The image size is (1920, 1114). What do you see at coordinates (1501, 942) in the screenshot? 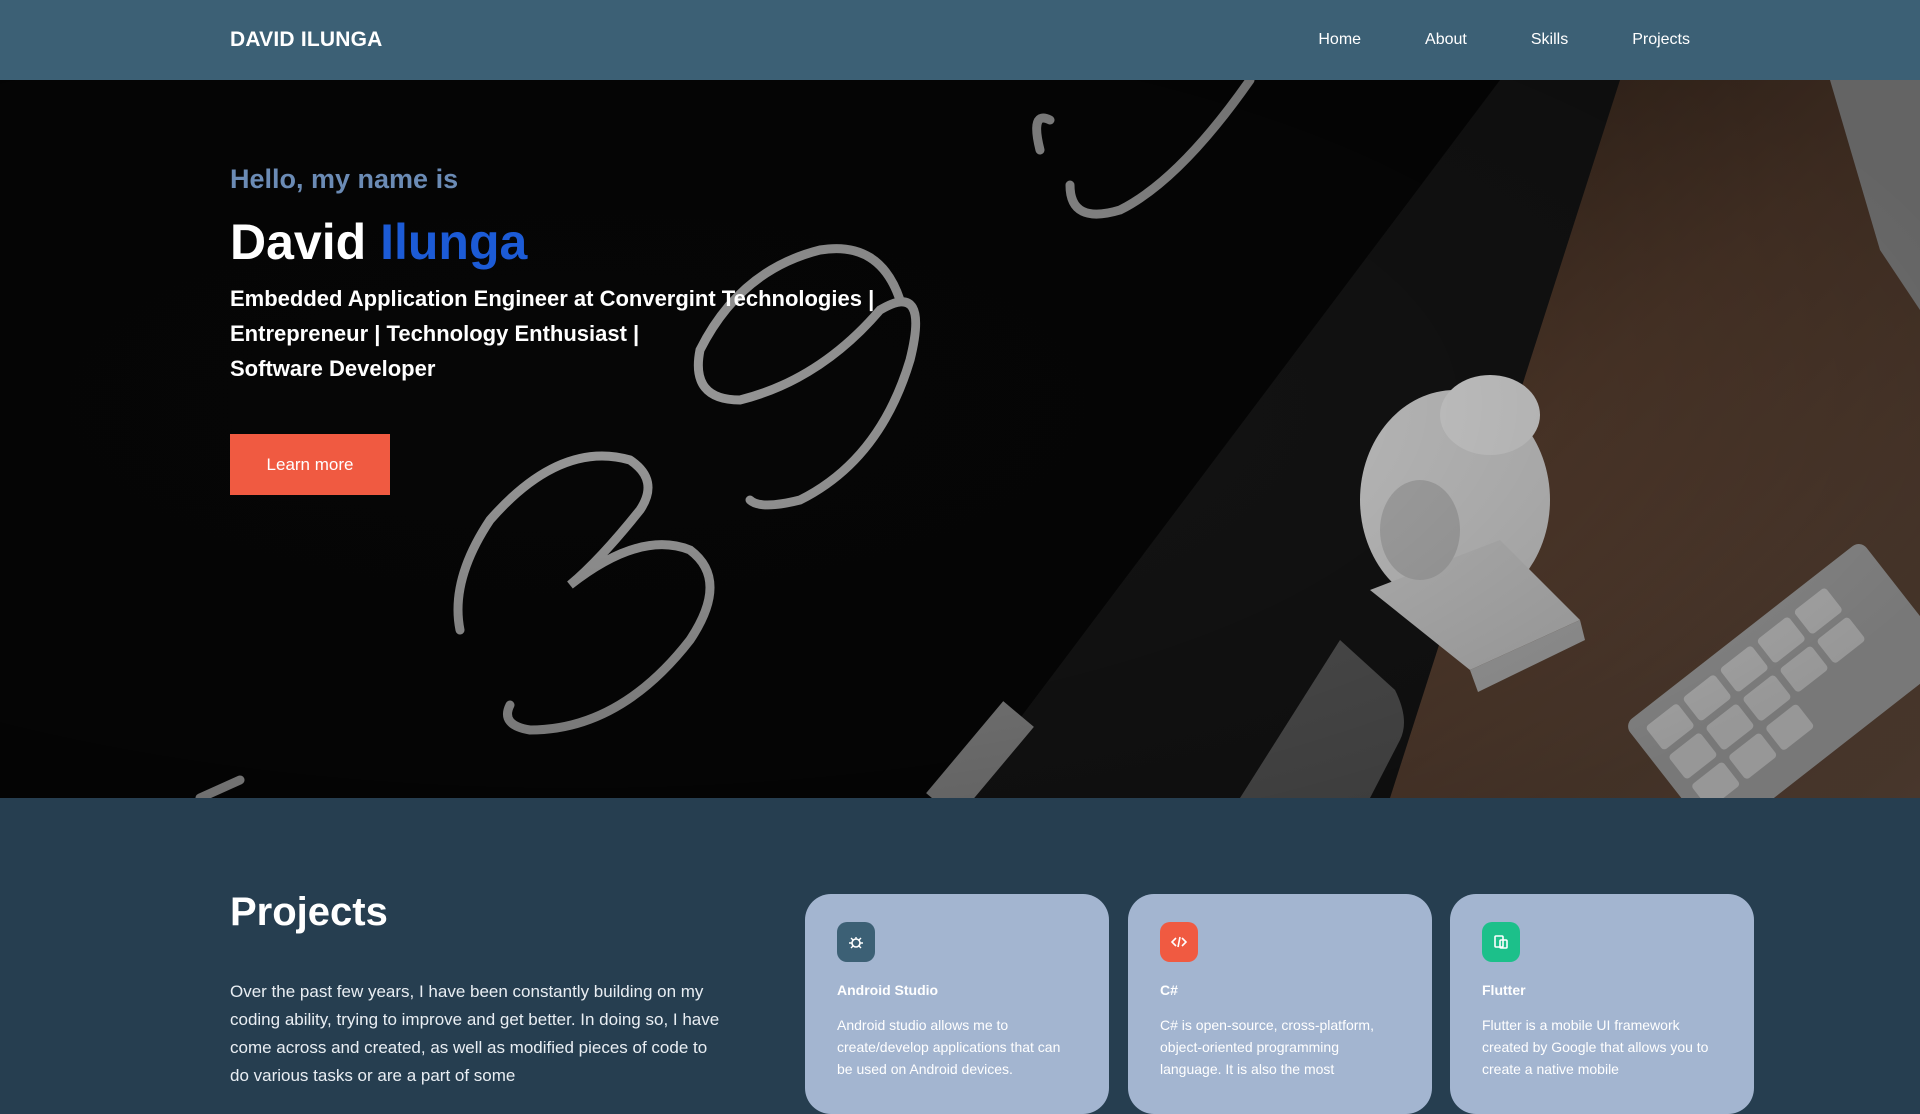
I see `device-icon` at bounding box center [1501, 942].